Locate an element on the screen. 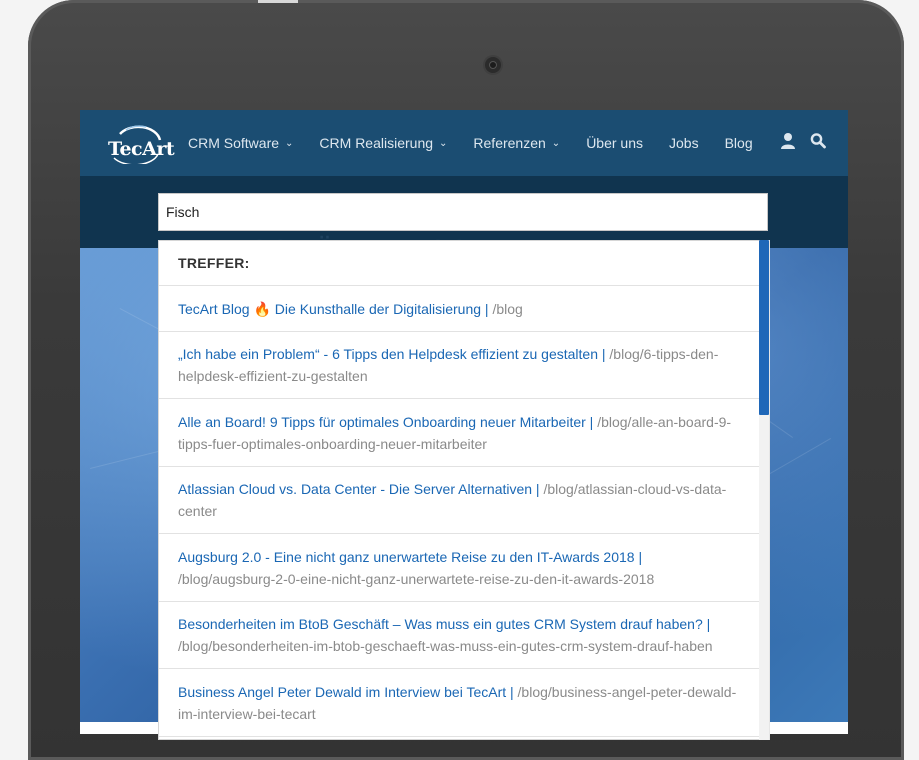  search-input is located at coordinates (463, 212).